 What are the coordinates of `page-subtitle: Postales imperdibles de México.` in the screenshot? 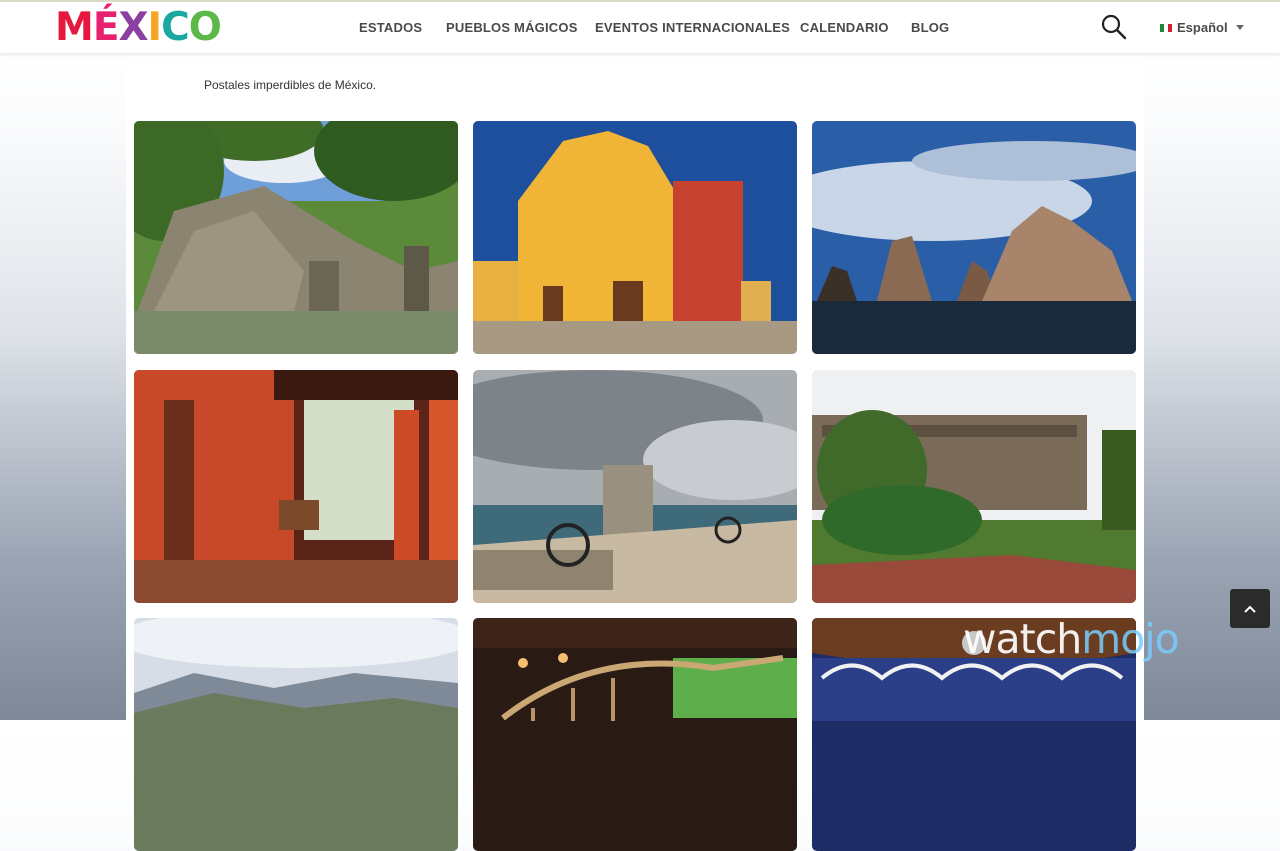 It's located at (290, 85).